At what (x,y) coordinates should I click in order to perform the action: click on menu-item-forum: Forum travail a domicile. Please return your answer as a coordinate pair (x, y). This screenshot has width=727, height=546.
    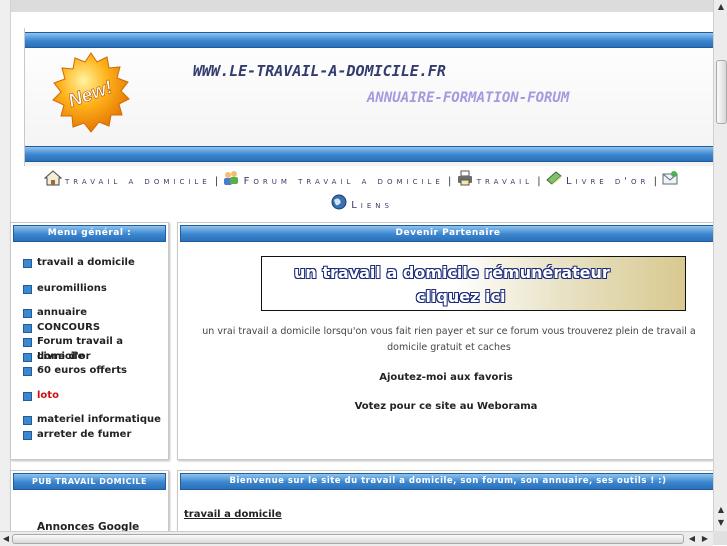
    Looking at the image, I should click on (89, 348).